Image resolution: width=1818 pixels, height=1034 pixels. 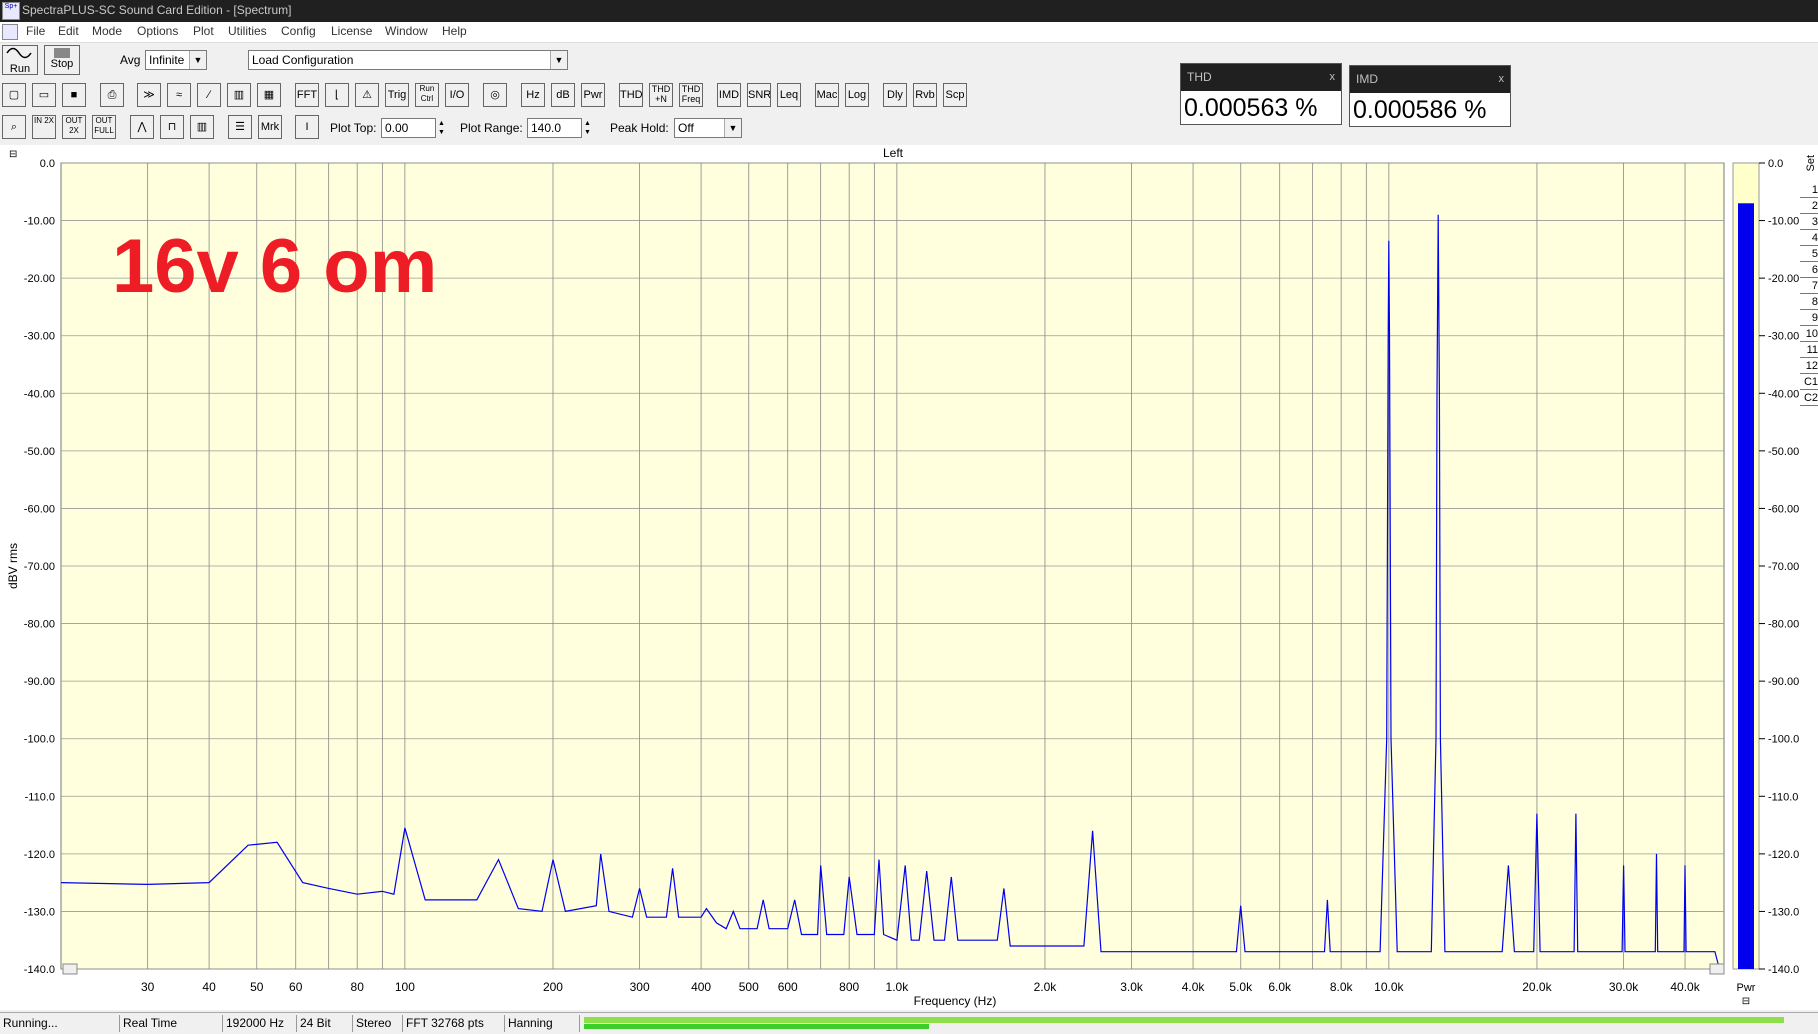 I want to click on scope-icon: ⌊, so click(x=337, y=95).